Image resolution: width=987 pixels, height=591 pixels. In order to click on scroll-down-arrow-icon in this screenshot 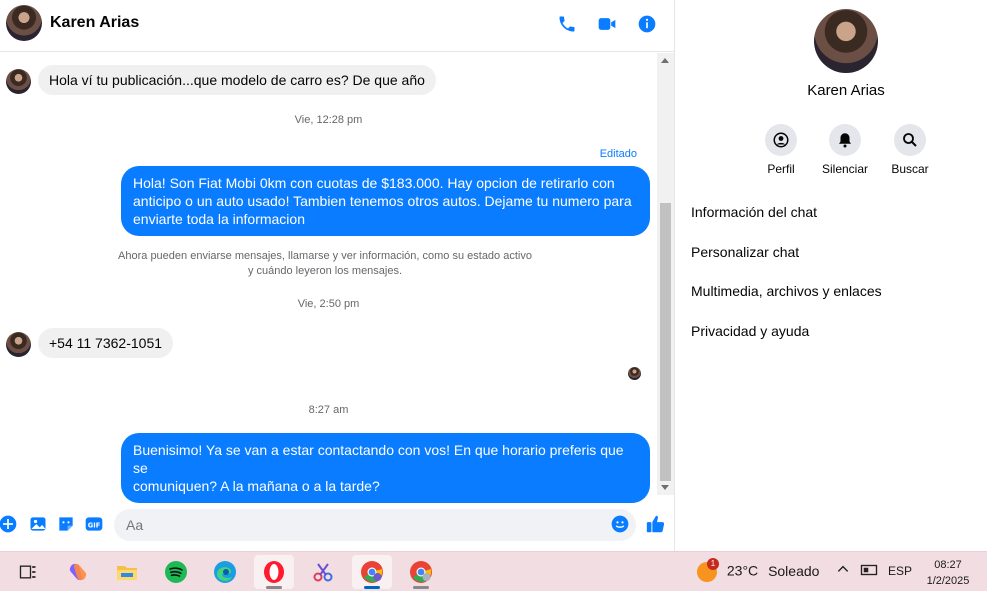, I will do `click(665, 487)`.